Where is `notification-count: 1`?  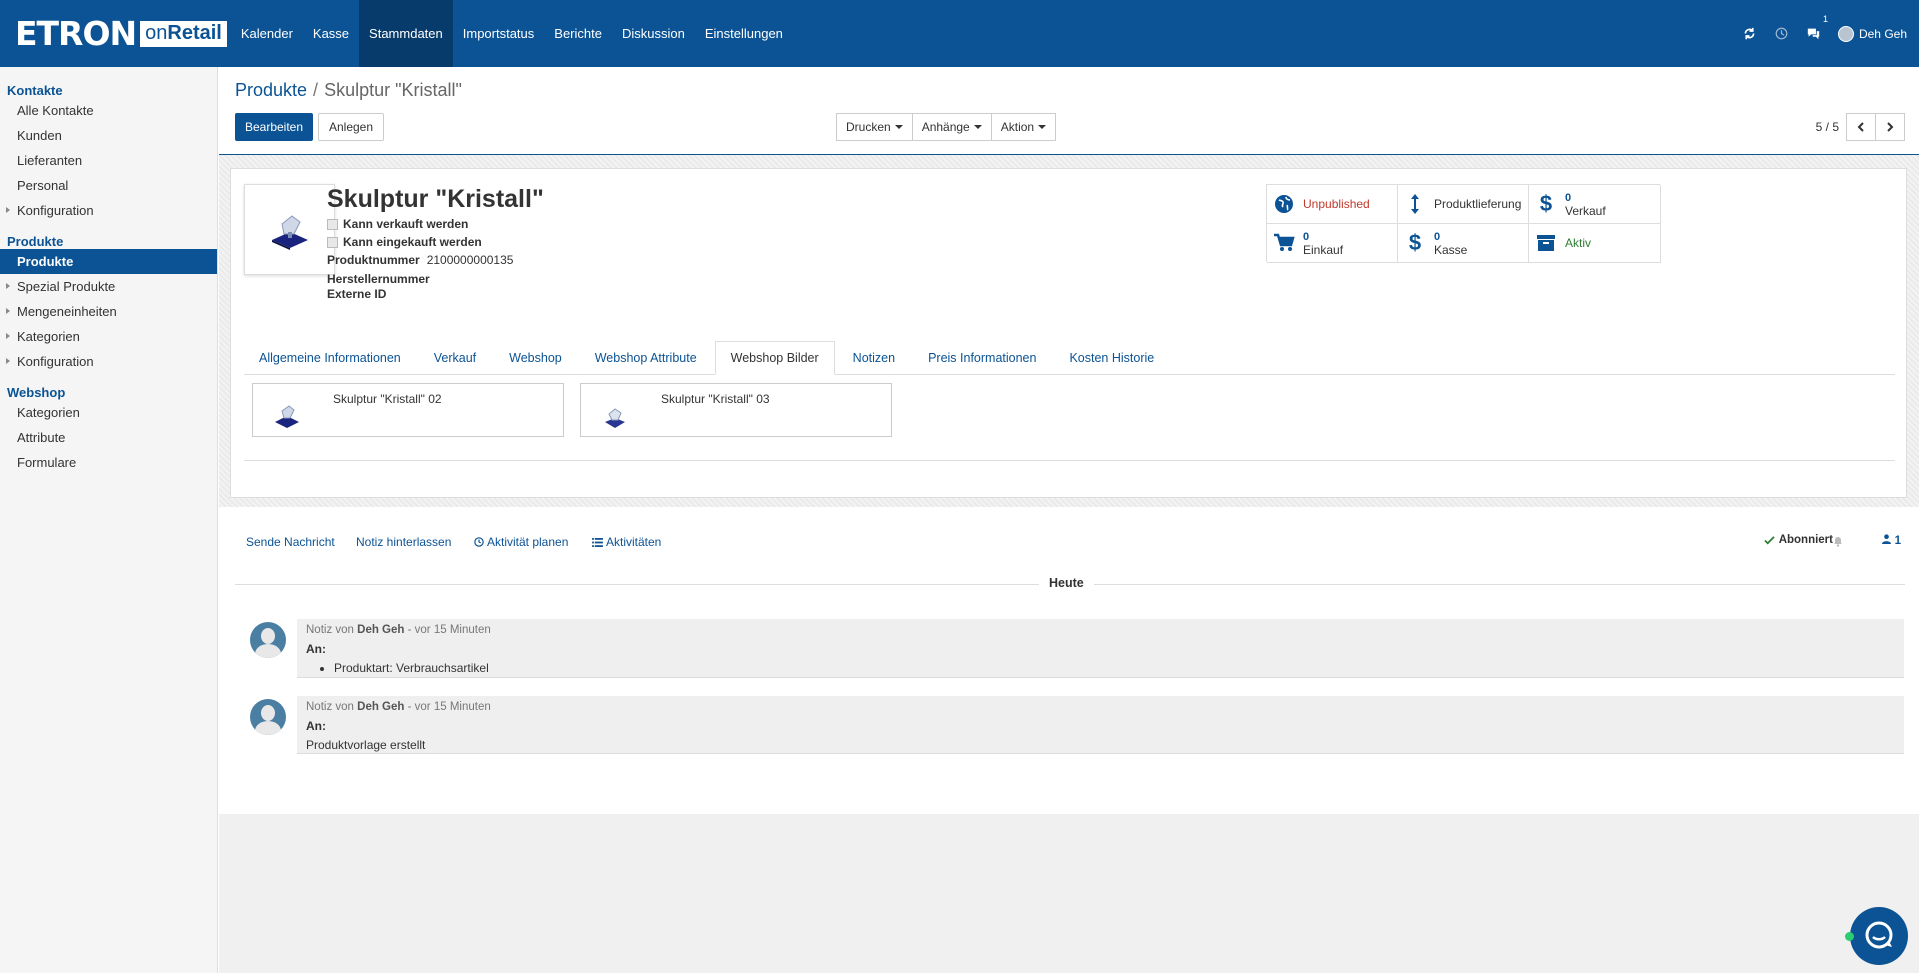 notification-count: 1 is located at coordinates (1825, 18).